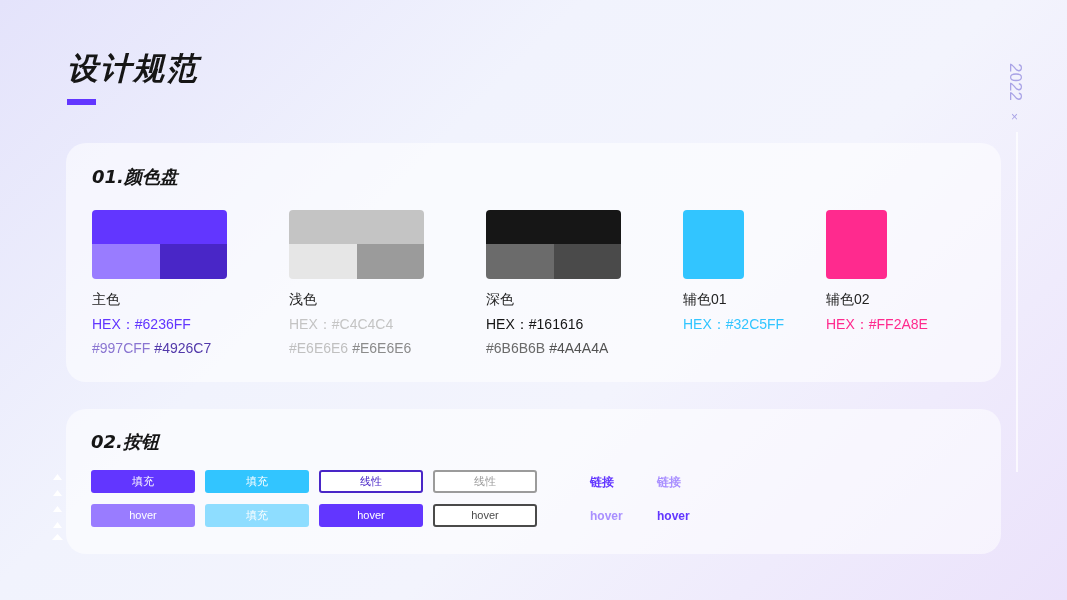 The width and height of the screenshot is (1067, 600). I want to click on cross-mark: ×, so click(1014, 117).